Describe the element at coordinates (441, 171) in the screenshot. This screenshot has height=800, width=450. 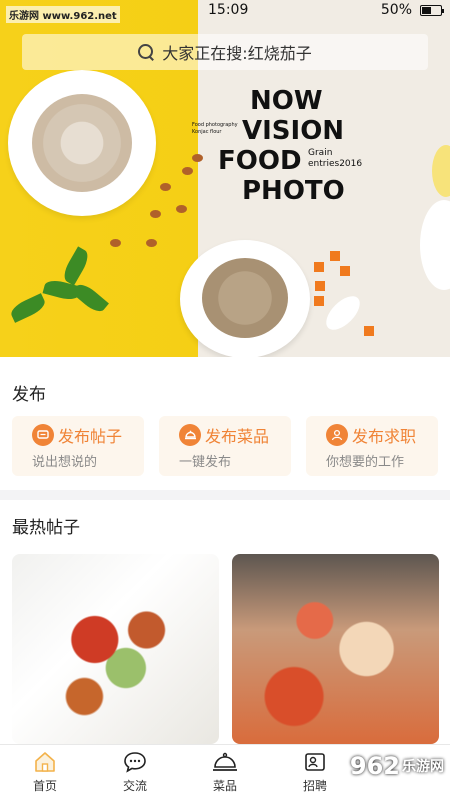
I see `lemon-image` at that location.